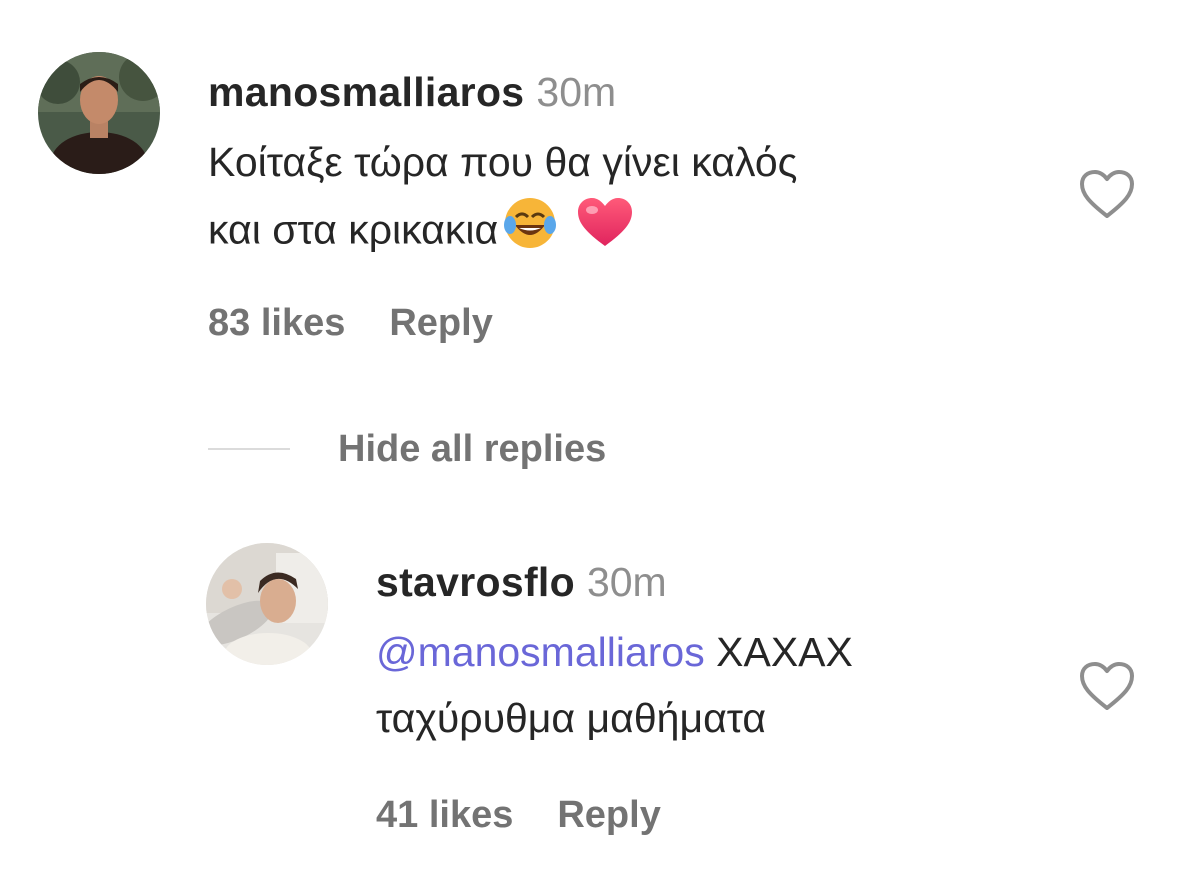 The image size is (1200, 894). What do you see at coordinates (444, 815) in the screenshot?
I see `reply-likes: 41 likes` at bounding box center [444, 815].